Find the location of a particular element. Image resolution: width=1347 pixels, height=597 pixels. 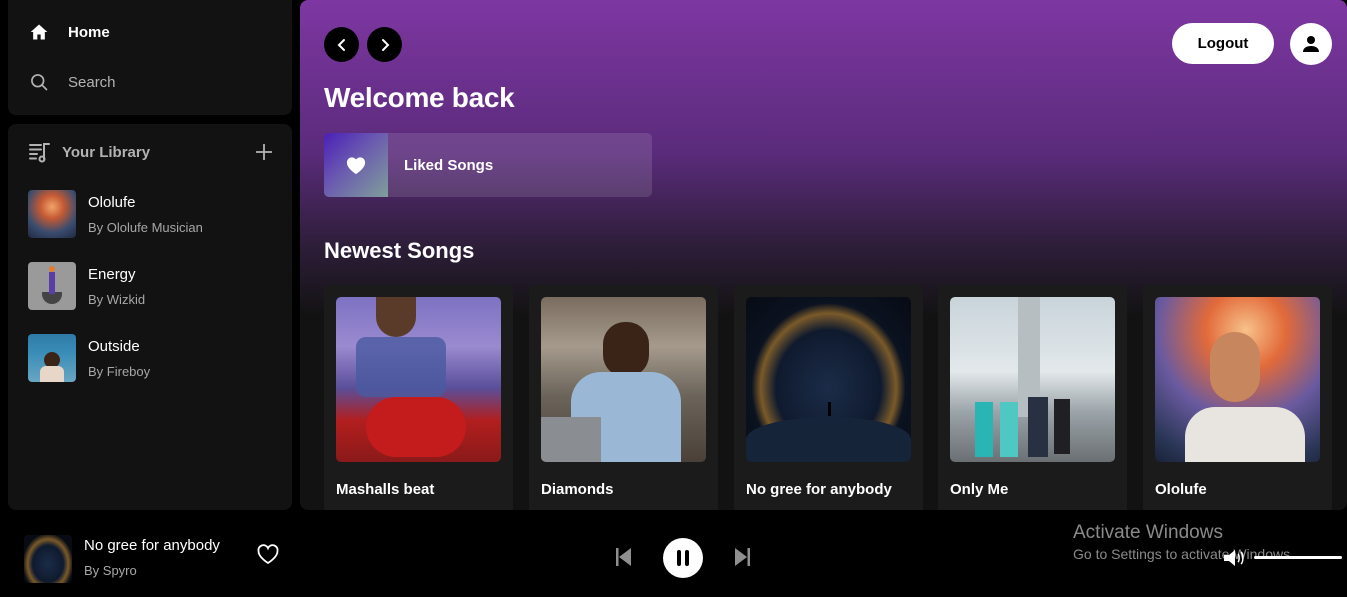

logout-button: Logout is located at coordinates (1223, 43).